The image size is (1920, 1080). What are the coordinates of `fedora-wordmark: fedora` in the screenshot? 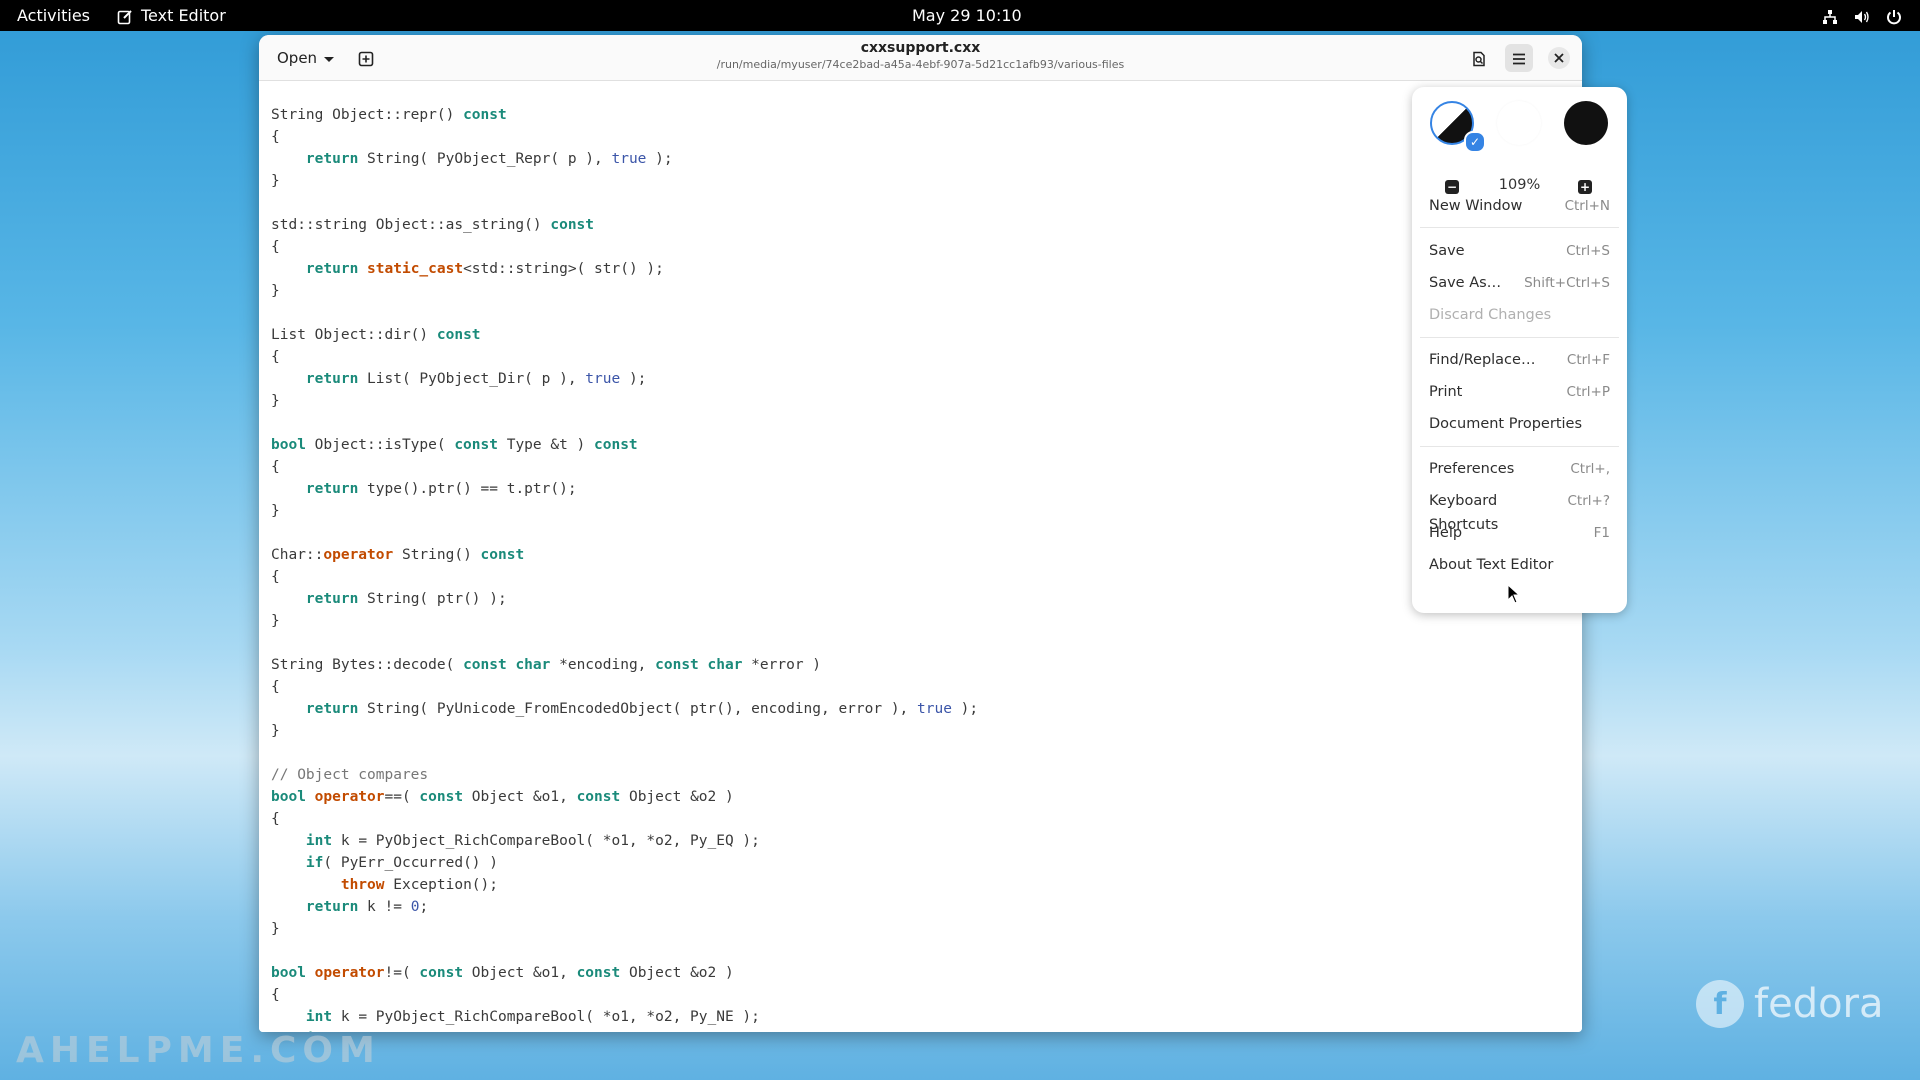 It's located at (1819, 1004).